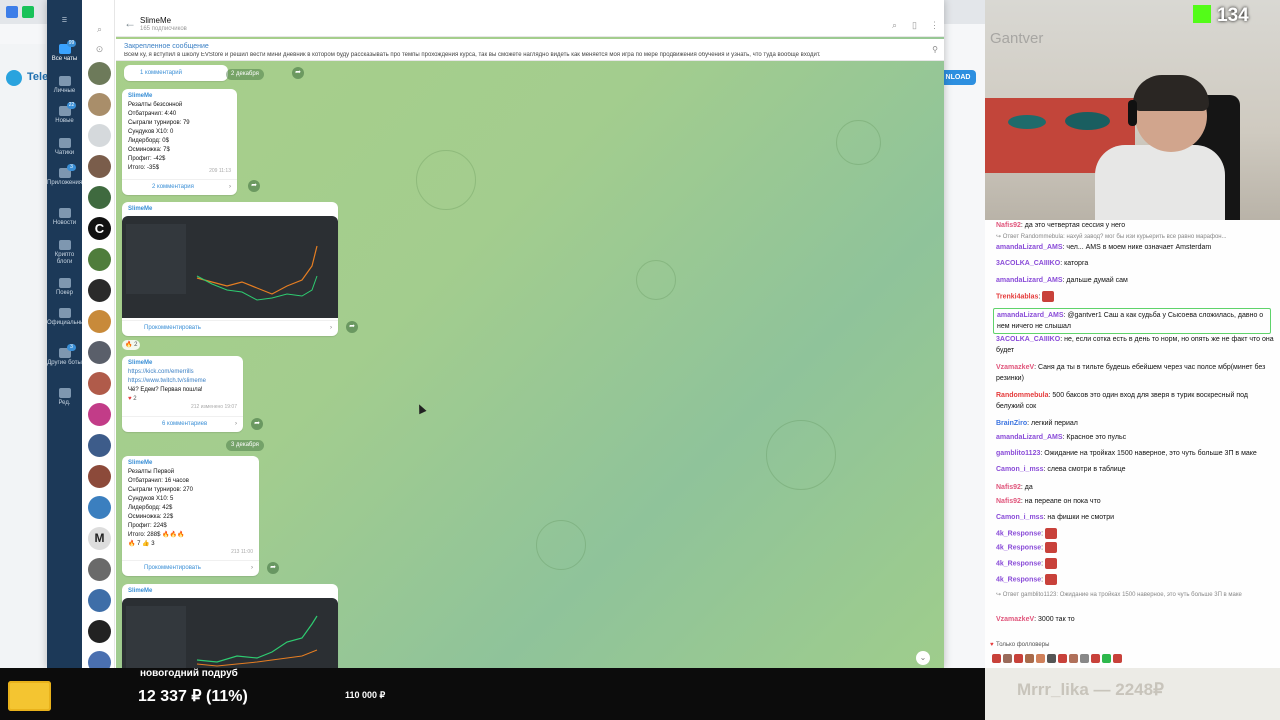 This screenshot has width=1280, height=720. Describe the element at coordinates (130, 23) in the screenshot. I see `back-arrow-icon: ←` at that location.